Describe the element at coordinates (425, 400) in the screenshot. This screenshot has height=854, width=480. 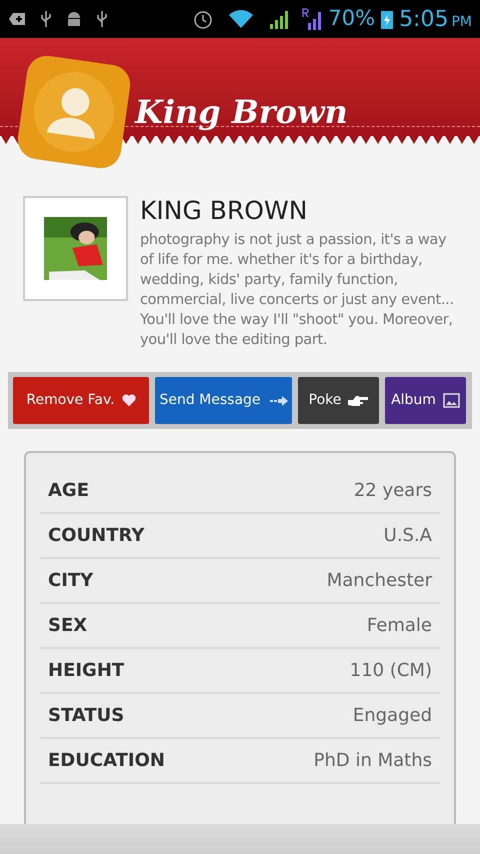
I see `album-button: Album` at that location.